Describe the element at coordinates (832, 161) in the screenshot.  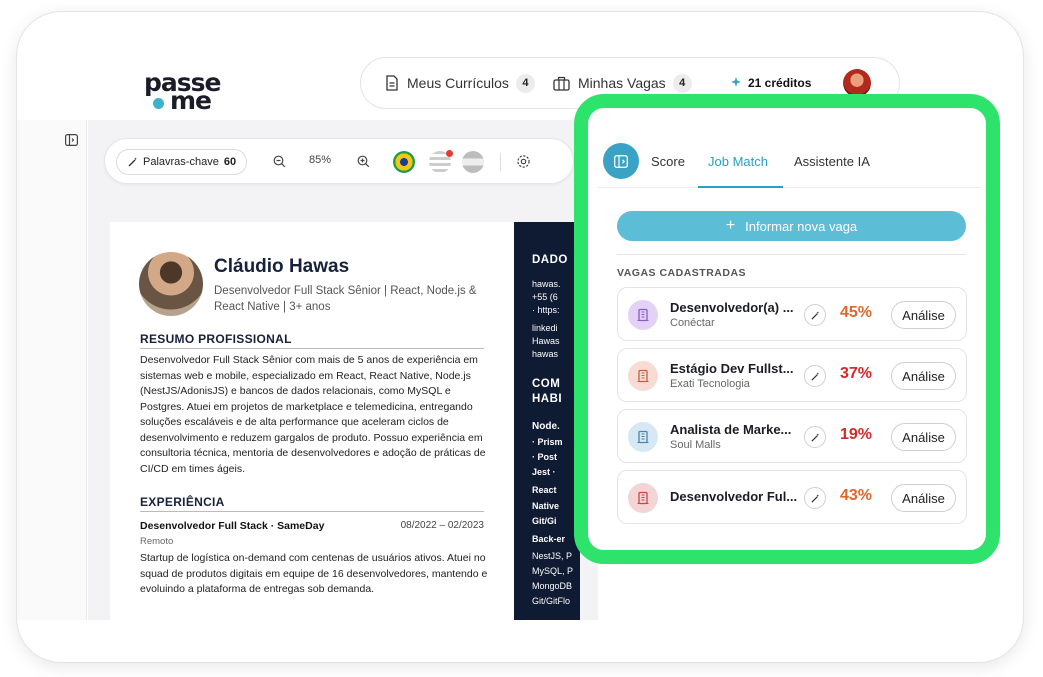
I see `tab-assistente-ia: Assistente IA` at that location.